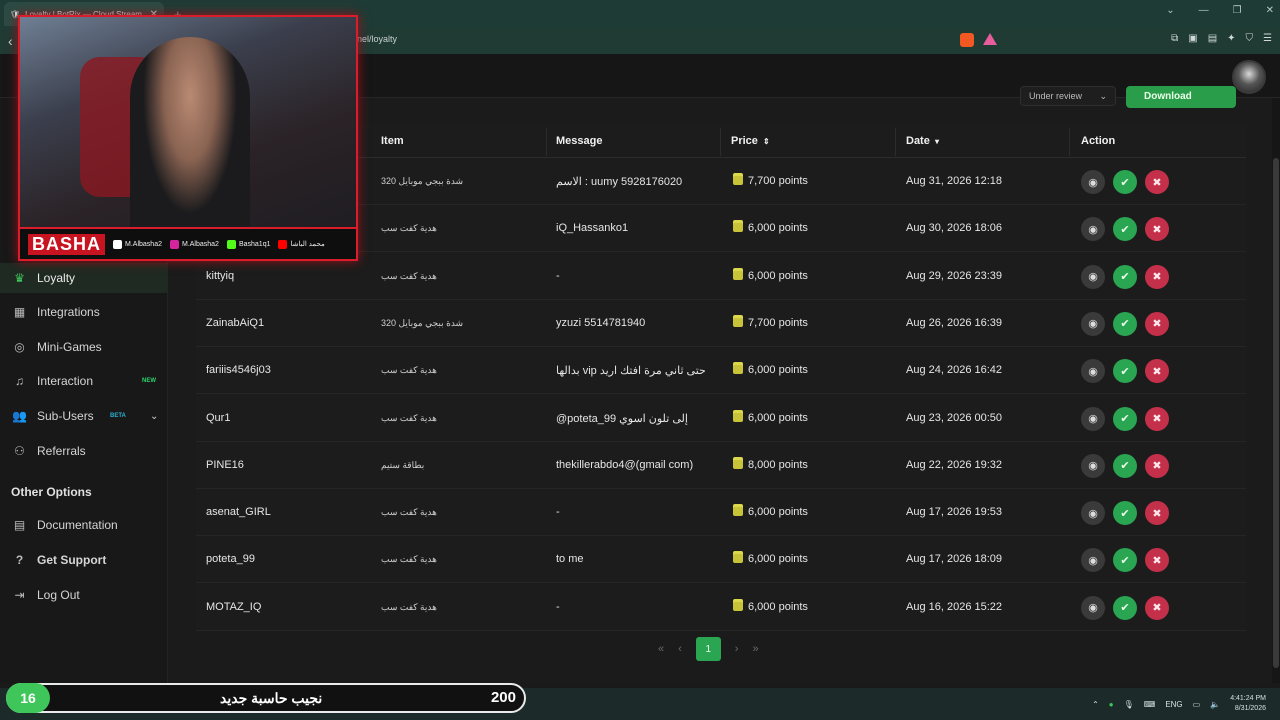 The image size is (1280, 720). Describe the element at coordinates (1249, 77) in the screenshot. I see `avatar` at that location.